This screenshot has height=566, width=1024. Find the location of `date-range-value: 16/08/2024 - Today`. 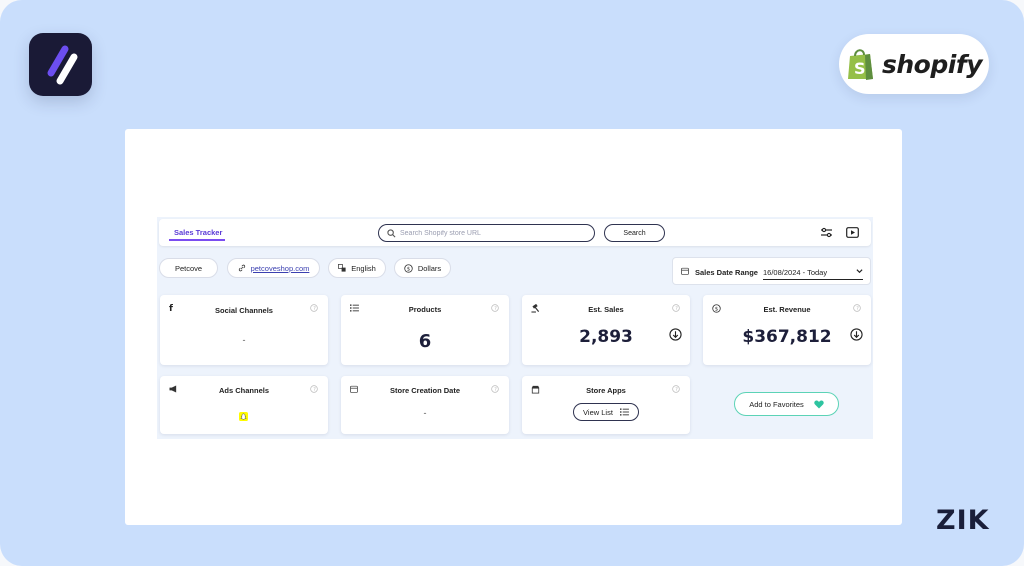

date-range-value: 16/08/2024 - Today is located at coordinates (795, 272).